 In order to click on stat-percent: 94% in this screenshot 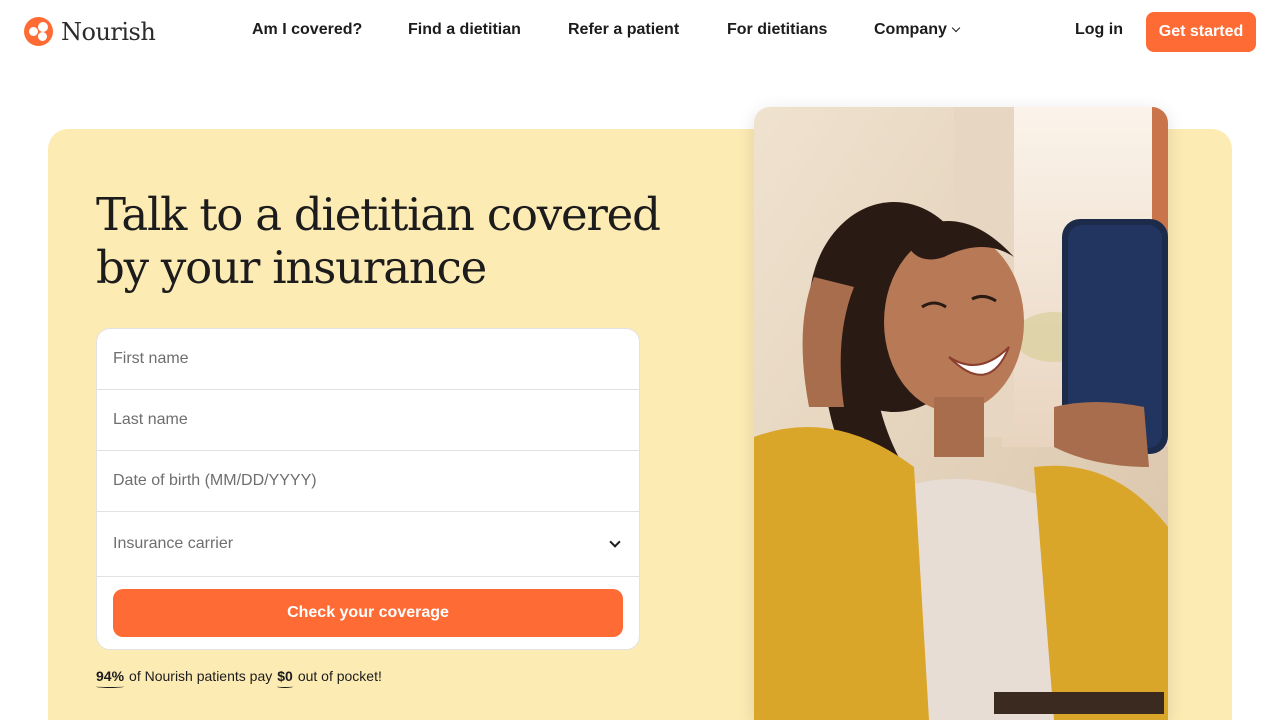, I will do `click(110, 678)`.